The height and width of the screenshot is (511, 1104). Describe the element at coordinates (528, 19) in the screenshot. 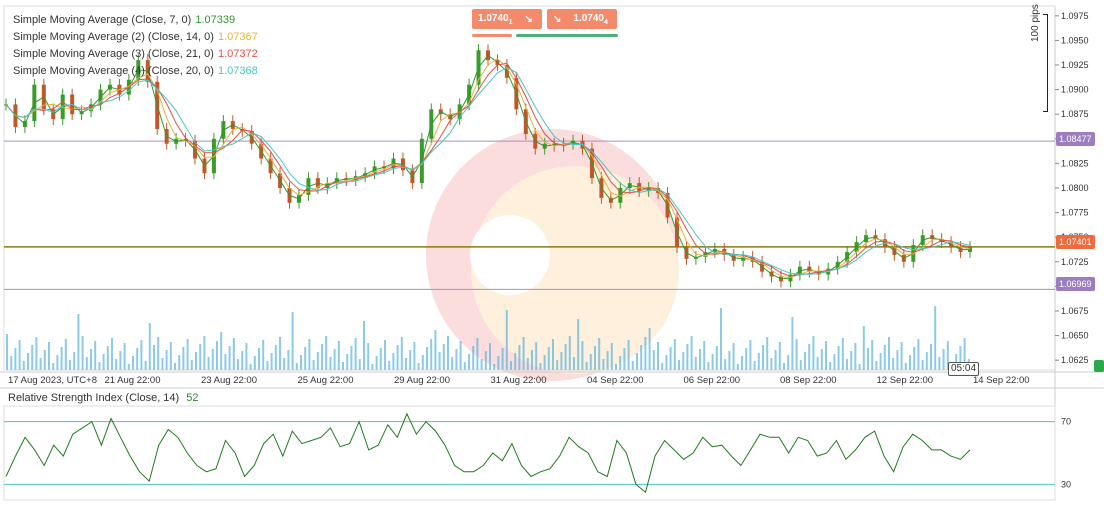

I see `sell-arrow-icon: ↘` at that location.